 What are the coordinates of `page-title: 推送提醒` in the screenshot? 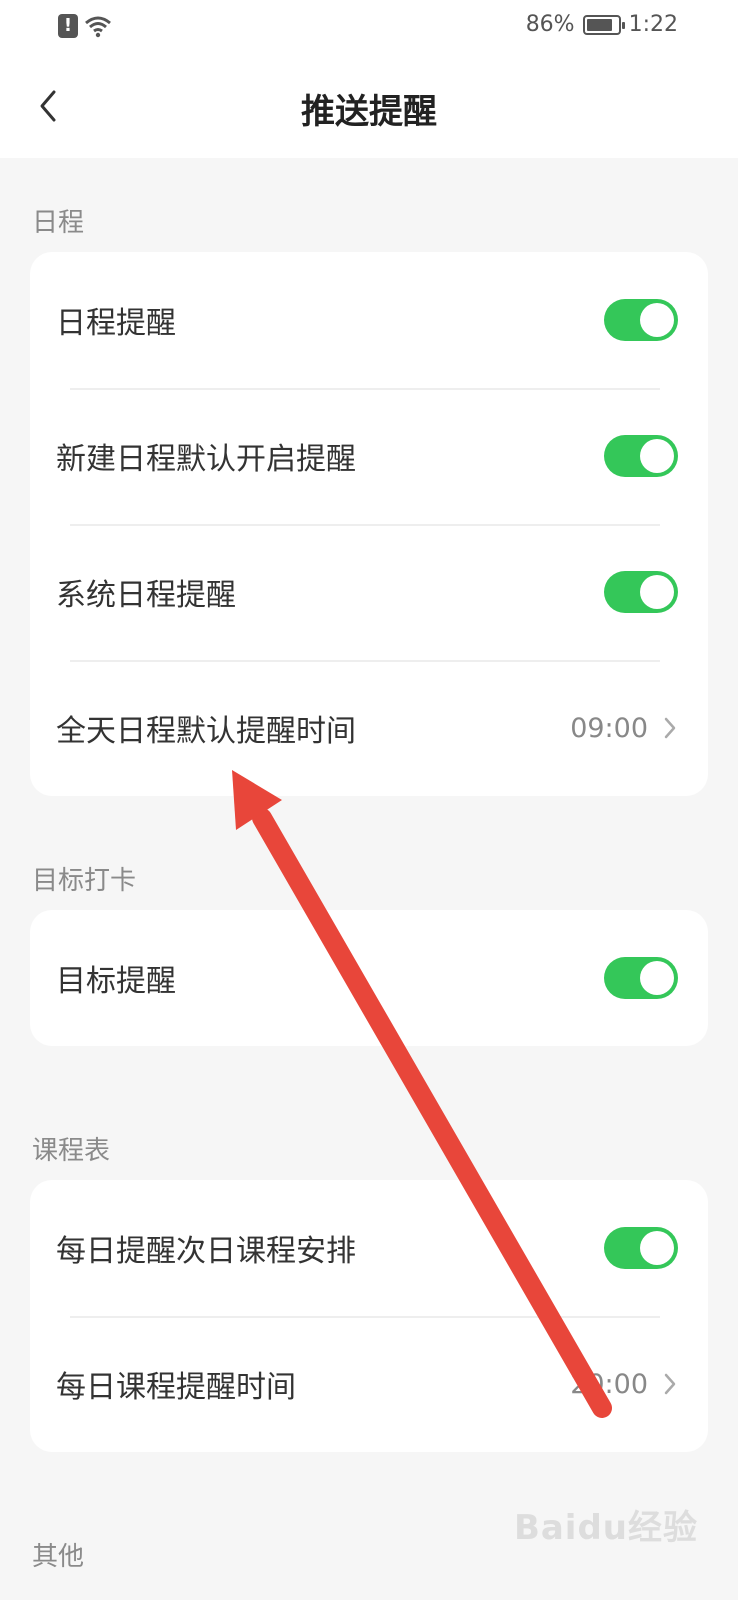 It's located at (369, 112).